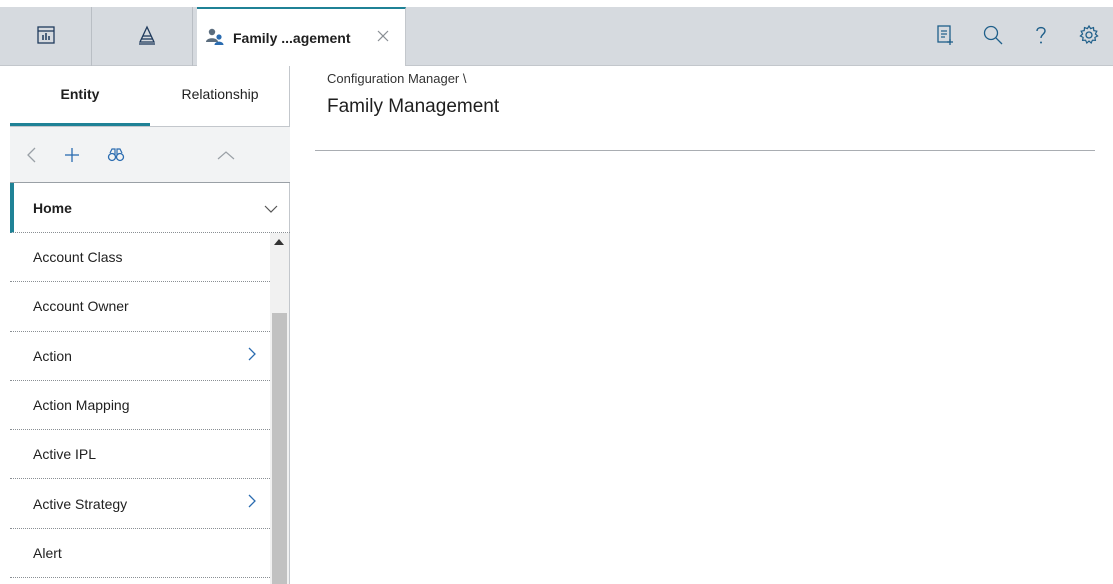  I want to click on collapse-up-icon, so click(226, 155).